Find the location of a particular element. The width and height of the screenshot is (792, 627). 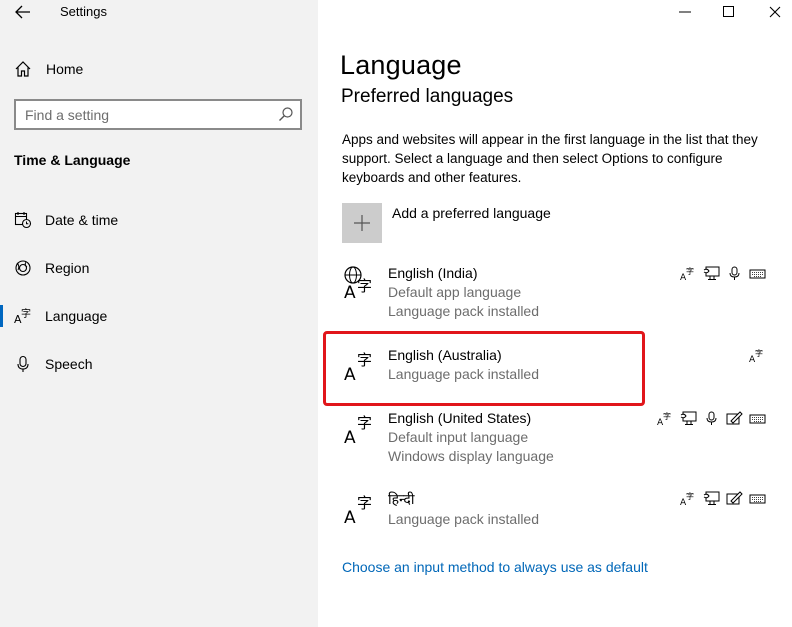

sidebar-item-label: Region is located at coordinates (67, 268).